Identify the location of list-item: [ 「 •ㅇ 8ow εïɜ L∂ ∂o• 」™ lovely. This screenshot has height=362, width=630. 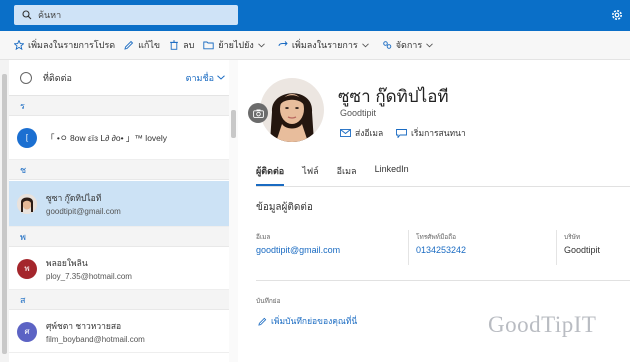
(119, 138).